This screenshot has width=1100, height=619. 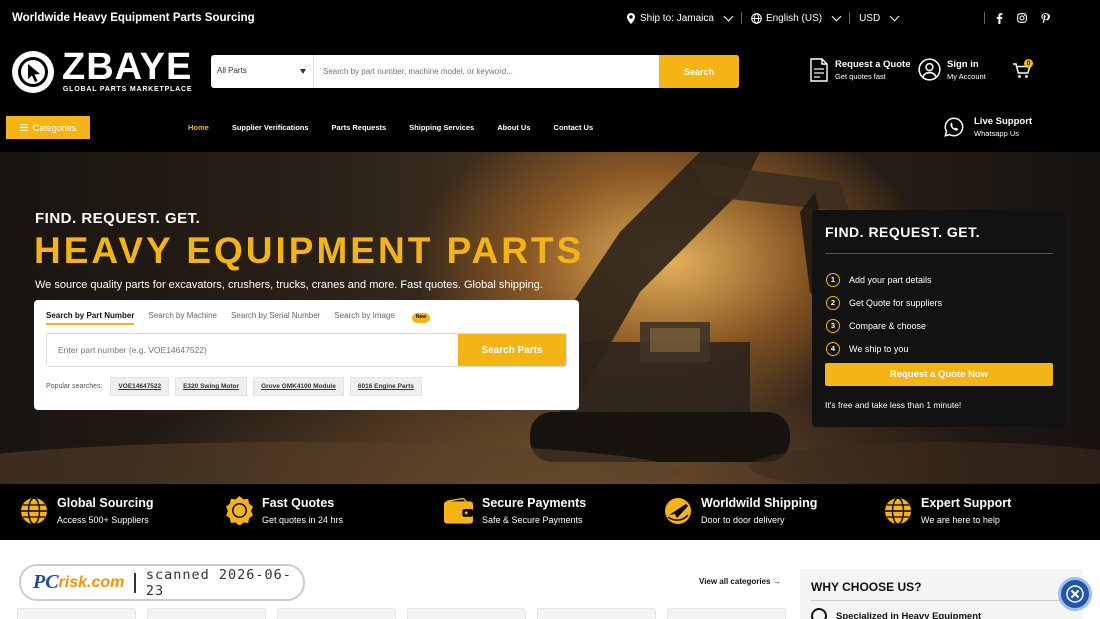 I want to click on close-icon, so click(x=1075, y=594).